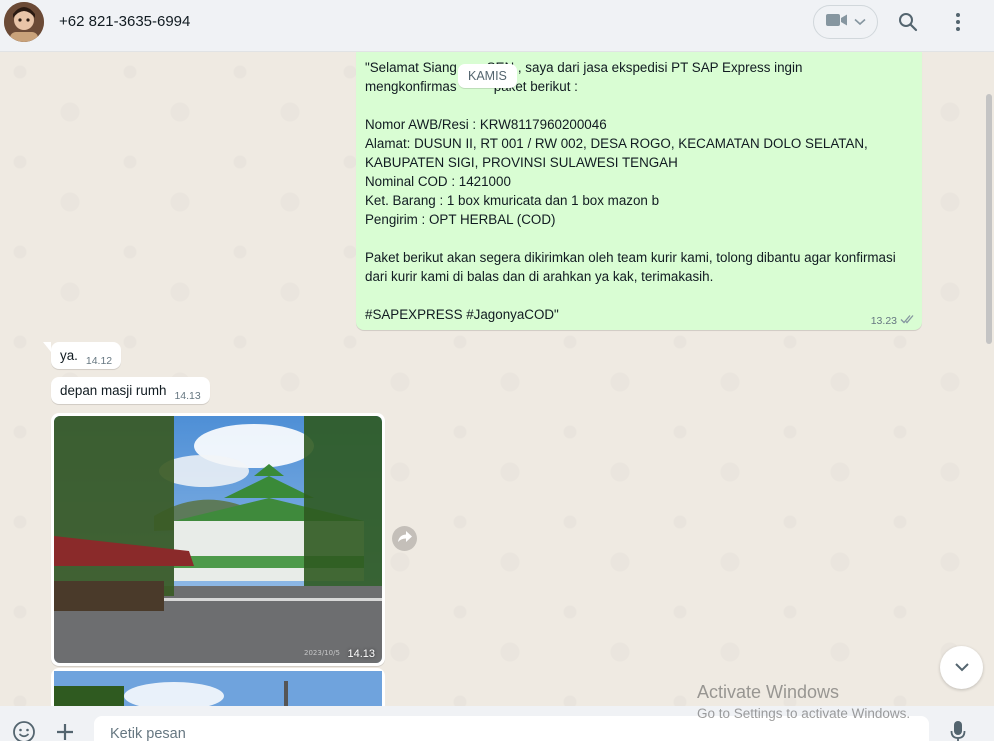  Describe the element at coordinates (883, 320) in the screenshot. I see `message-time: 13.23` at that location.